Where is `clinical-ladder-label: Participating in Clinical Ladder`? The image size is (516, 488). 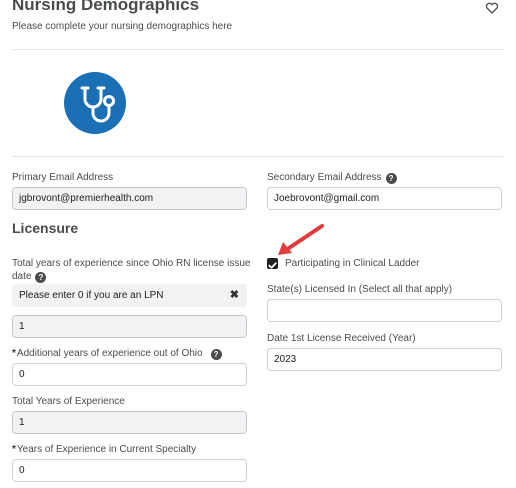 clinical-ladder-label: Participating in Clinical Ladder is located at coordinates (352, 263).